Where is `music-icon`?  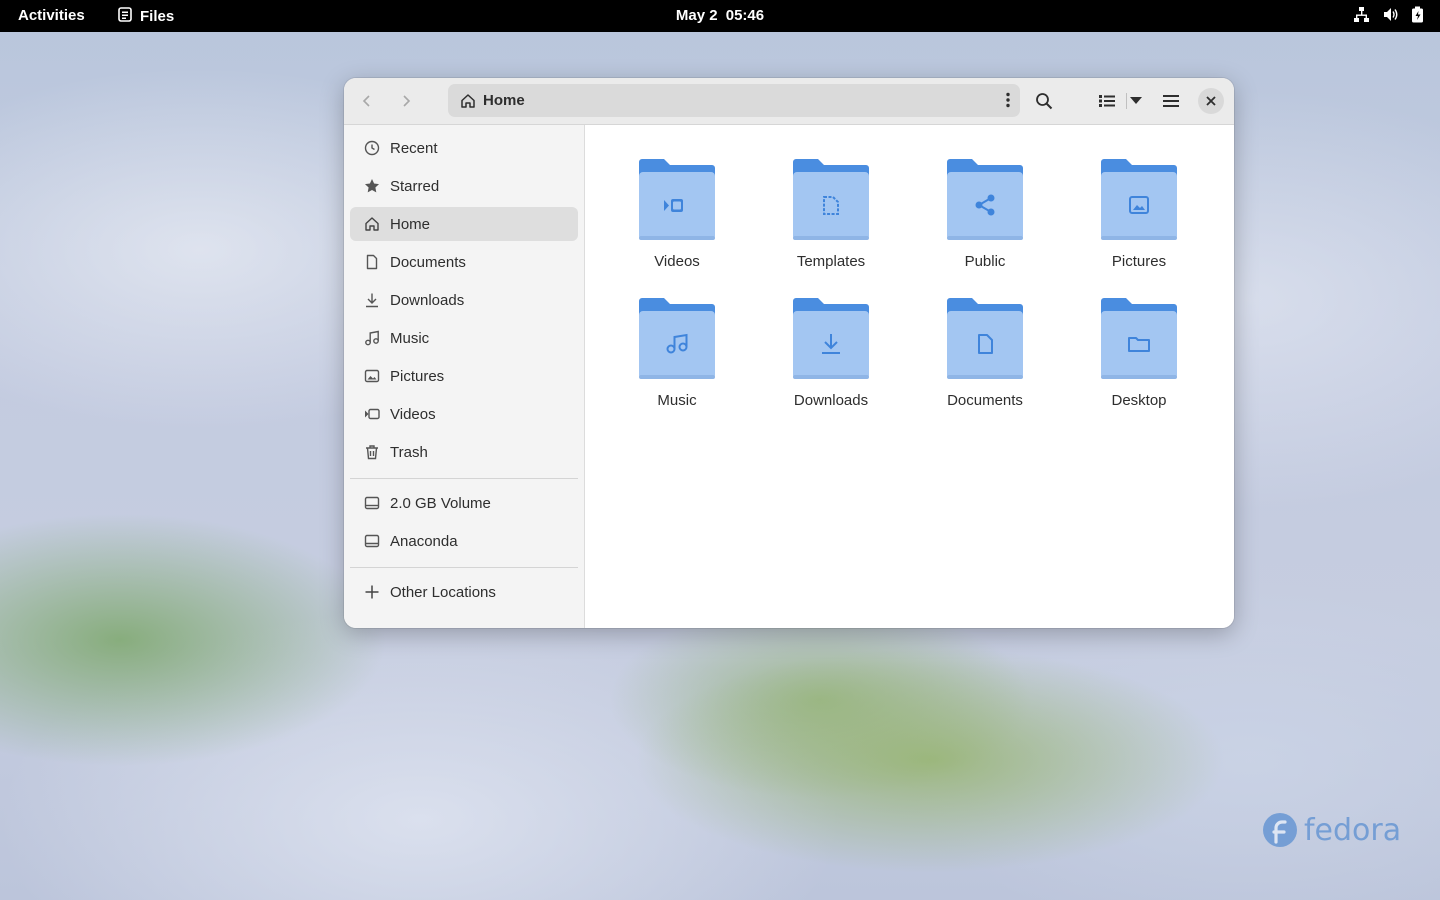
music-icon is located at coordinates (372, 338).